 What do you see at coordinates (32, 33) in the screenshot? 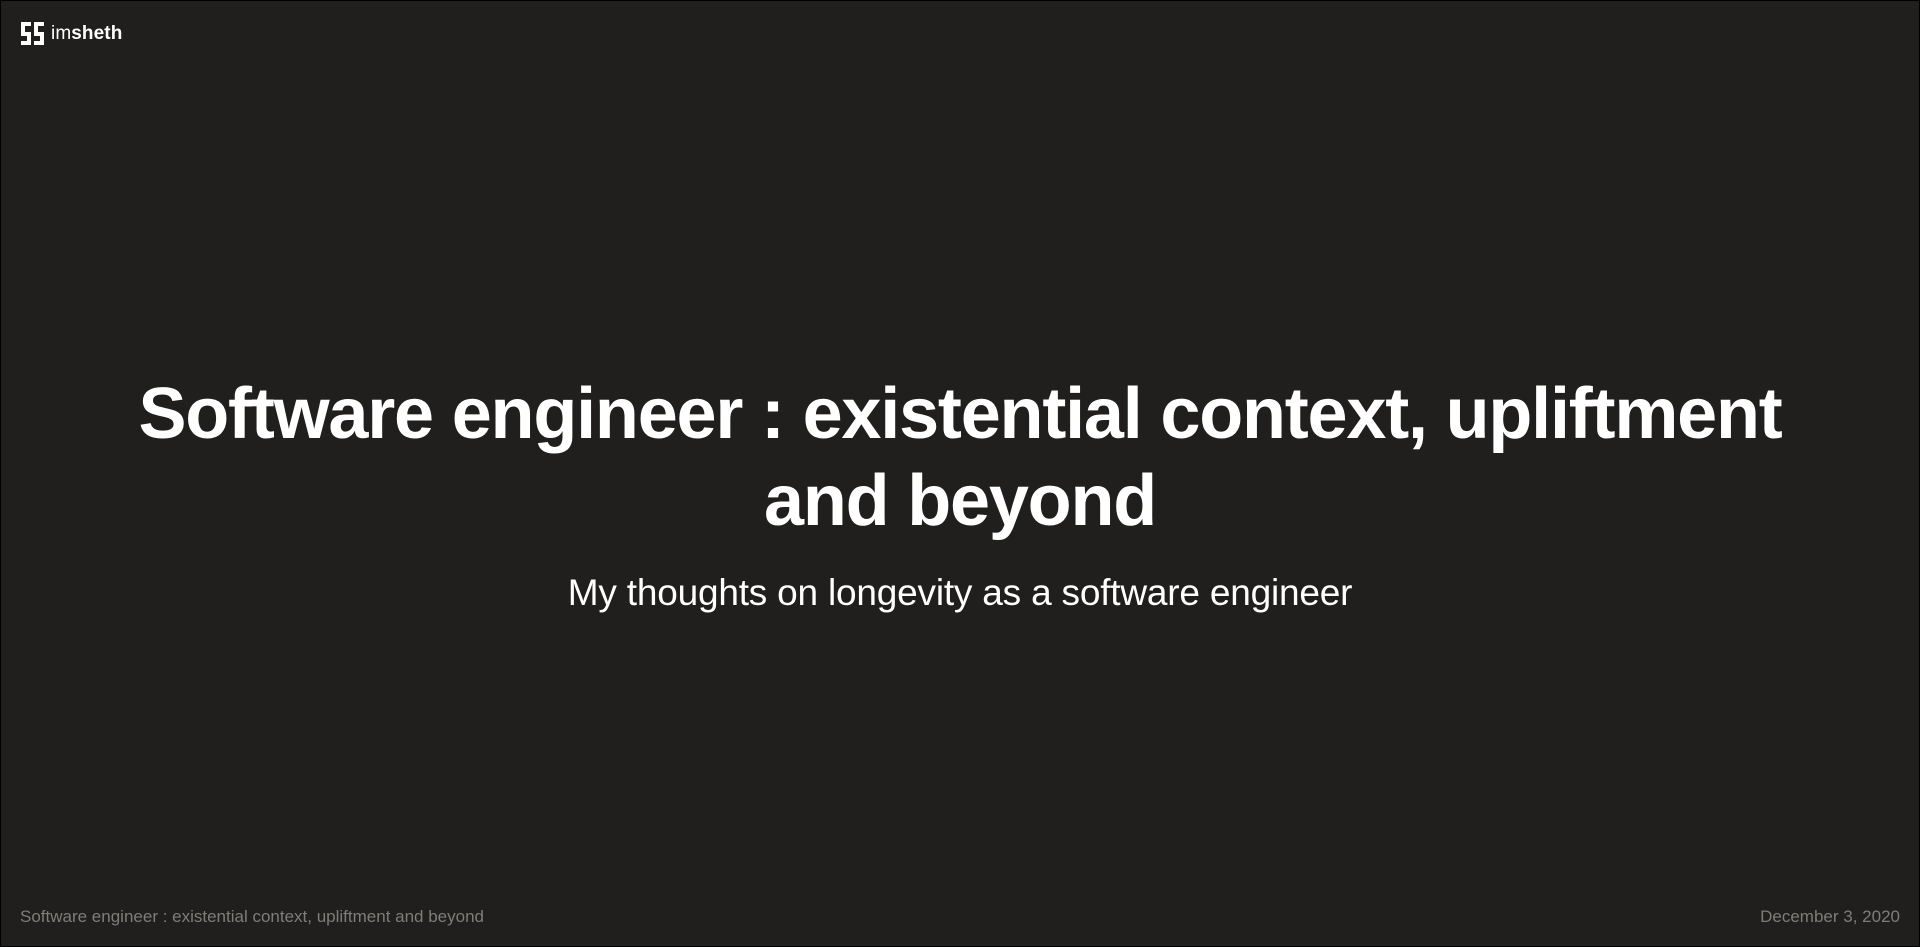
I see `imsheth-monogram-icon` at bounding box center [32, 33].